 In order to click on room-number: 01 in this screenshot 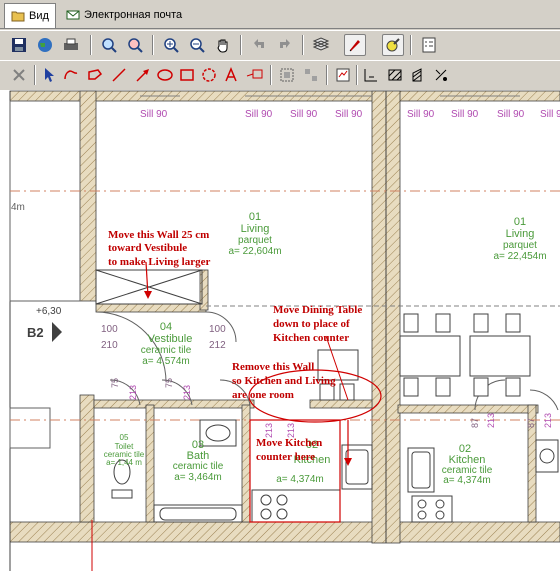, I will do `click(520, 222)`.